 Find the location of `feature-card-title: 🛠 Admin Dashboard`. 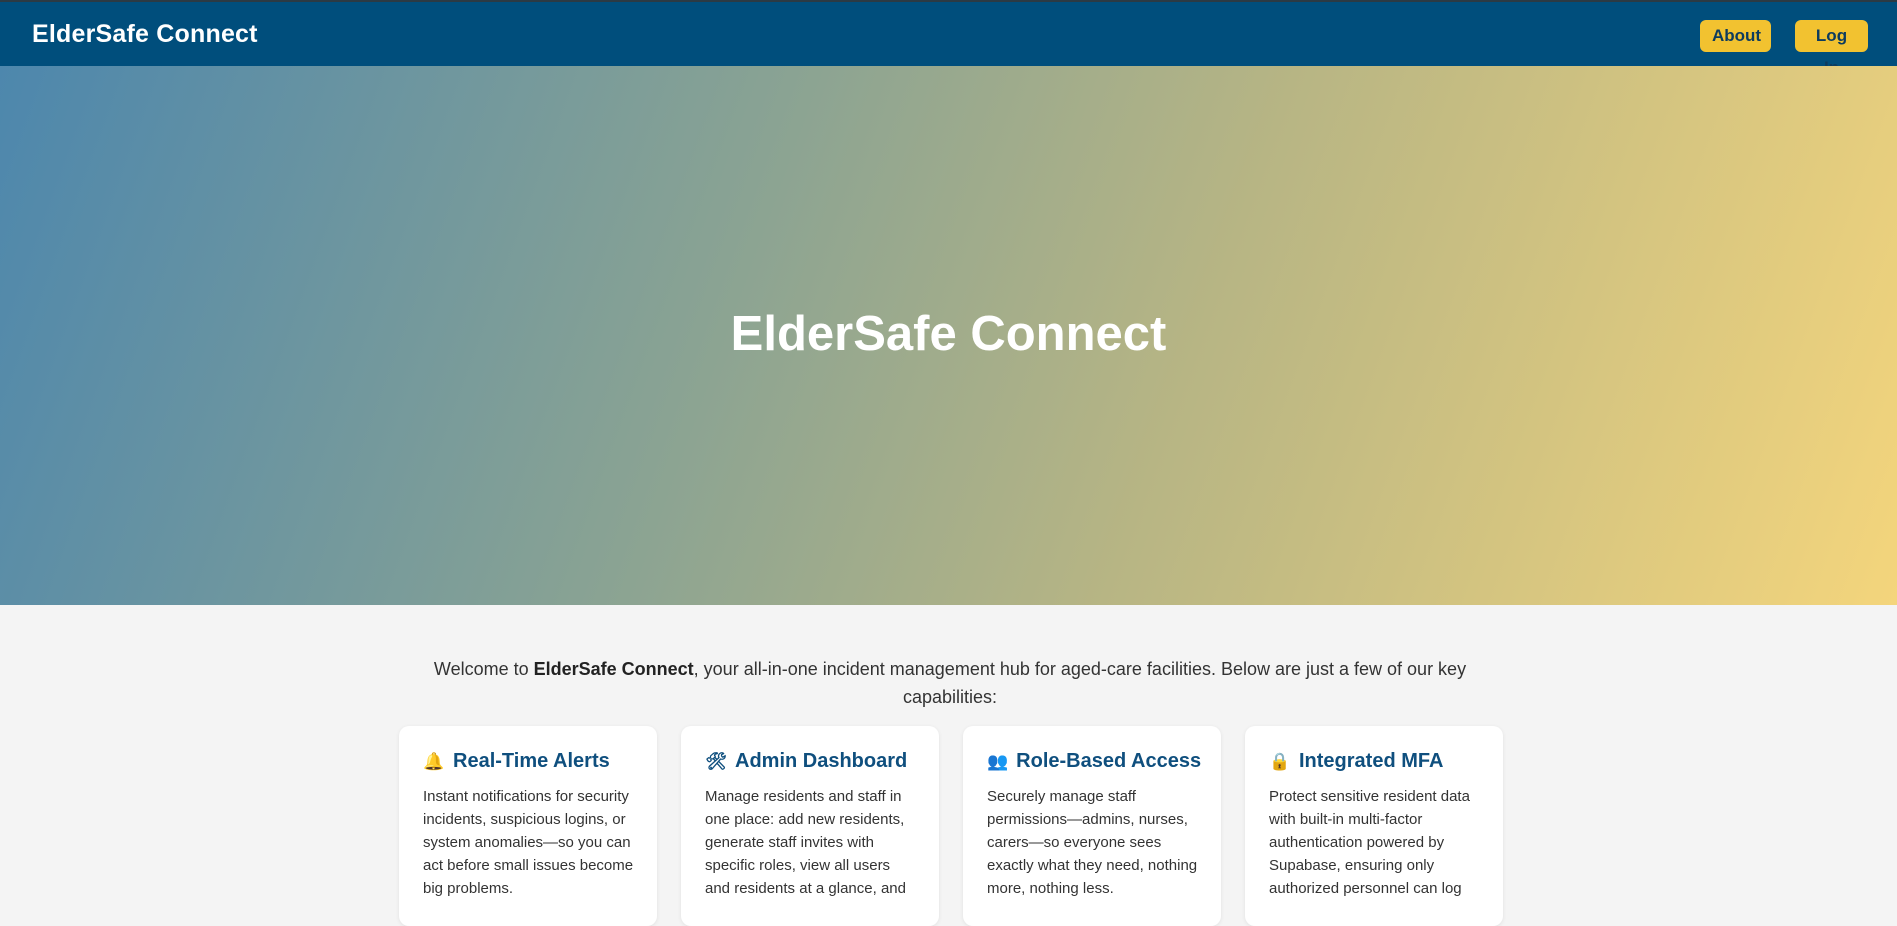

feature-card-title: 🛠 Admin Dashboard is located at coordinates (811, 761).